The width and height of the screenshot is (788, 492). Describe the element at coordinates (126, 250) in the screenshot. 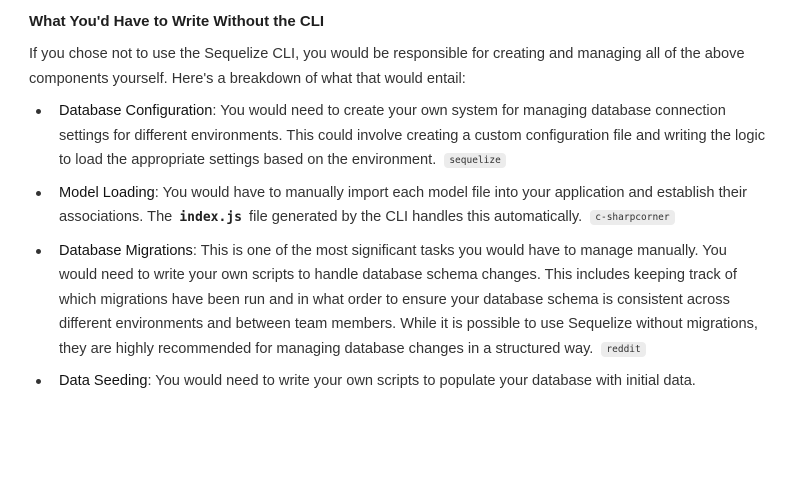

I see `item-term: Database Migrations` at that location.